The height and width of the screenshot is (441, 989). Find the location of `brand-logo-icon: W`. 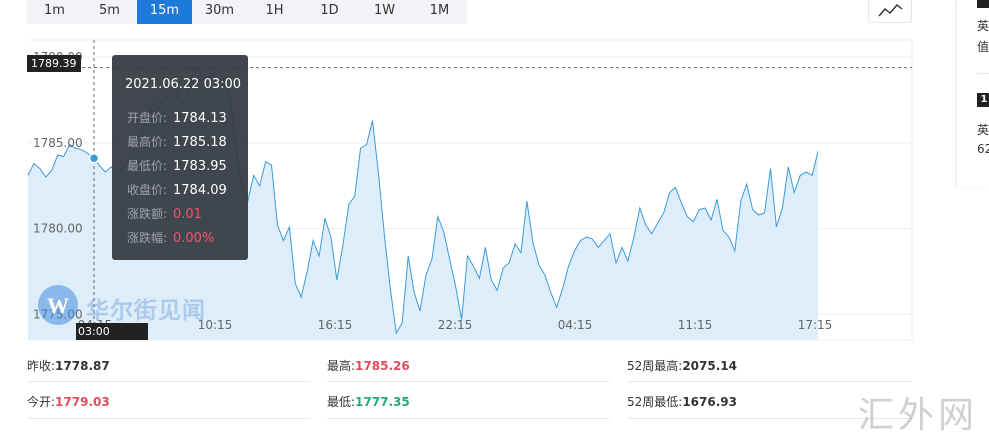

brand-logo-icon: W is located at coordinates (58, 305).